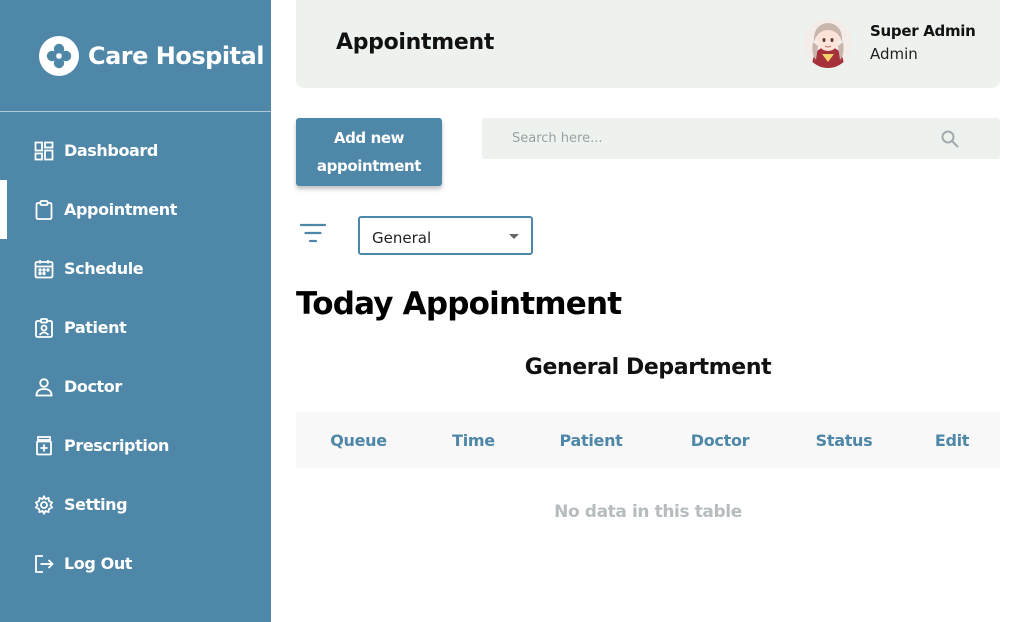 Image resolution: width=1024 pixels, height=622 pixels. I want to click on column-header-patient: Patient, so click(591, 440).